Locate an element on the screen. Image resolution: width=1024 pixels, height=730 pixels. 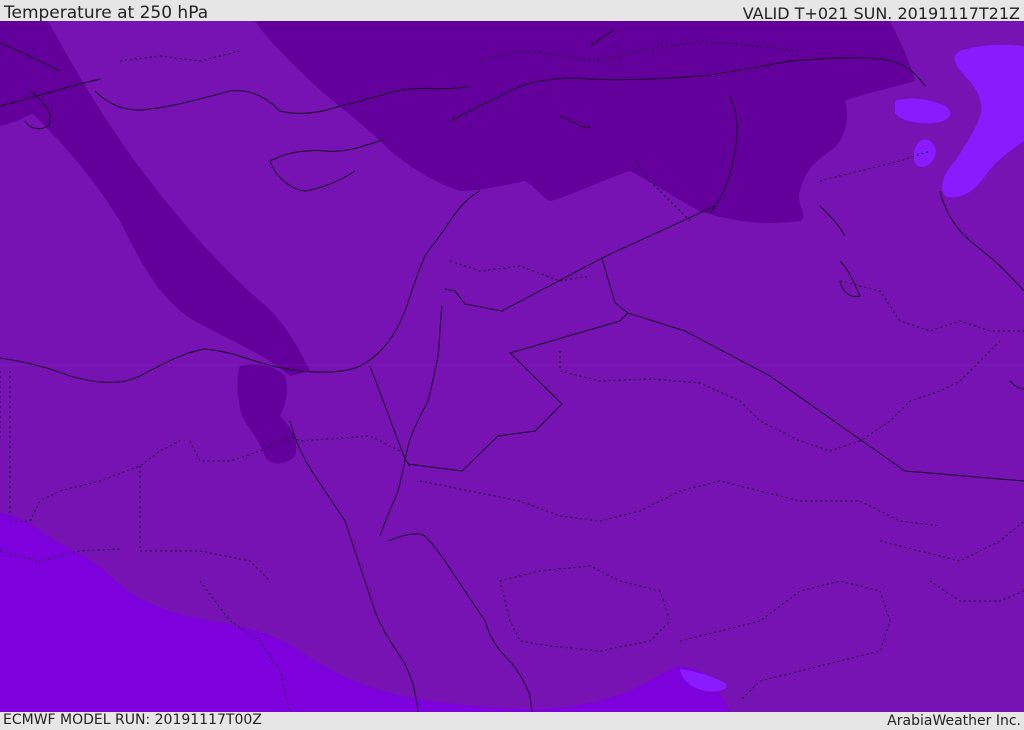
map-title: Temperature at 250 hPa is located at coordinates (106, 13).